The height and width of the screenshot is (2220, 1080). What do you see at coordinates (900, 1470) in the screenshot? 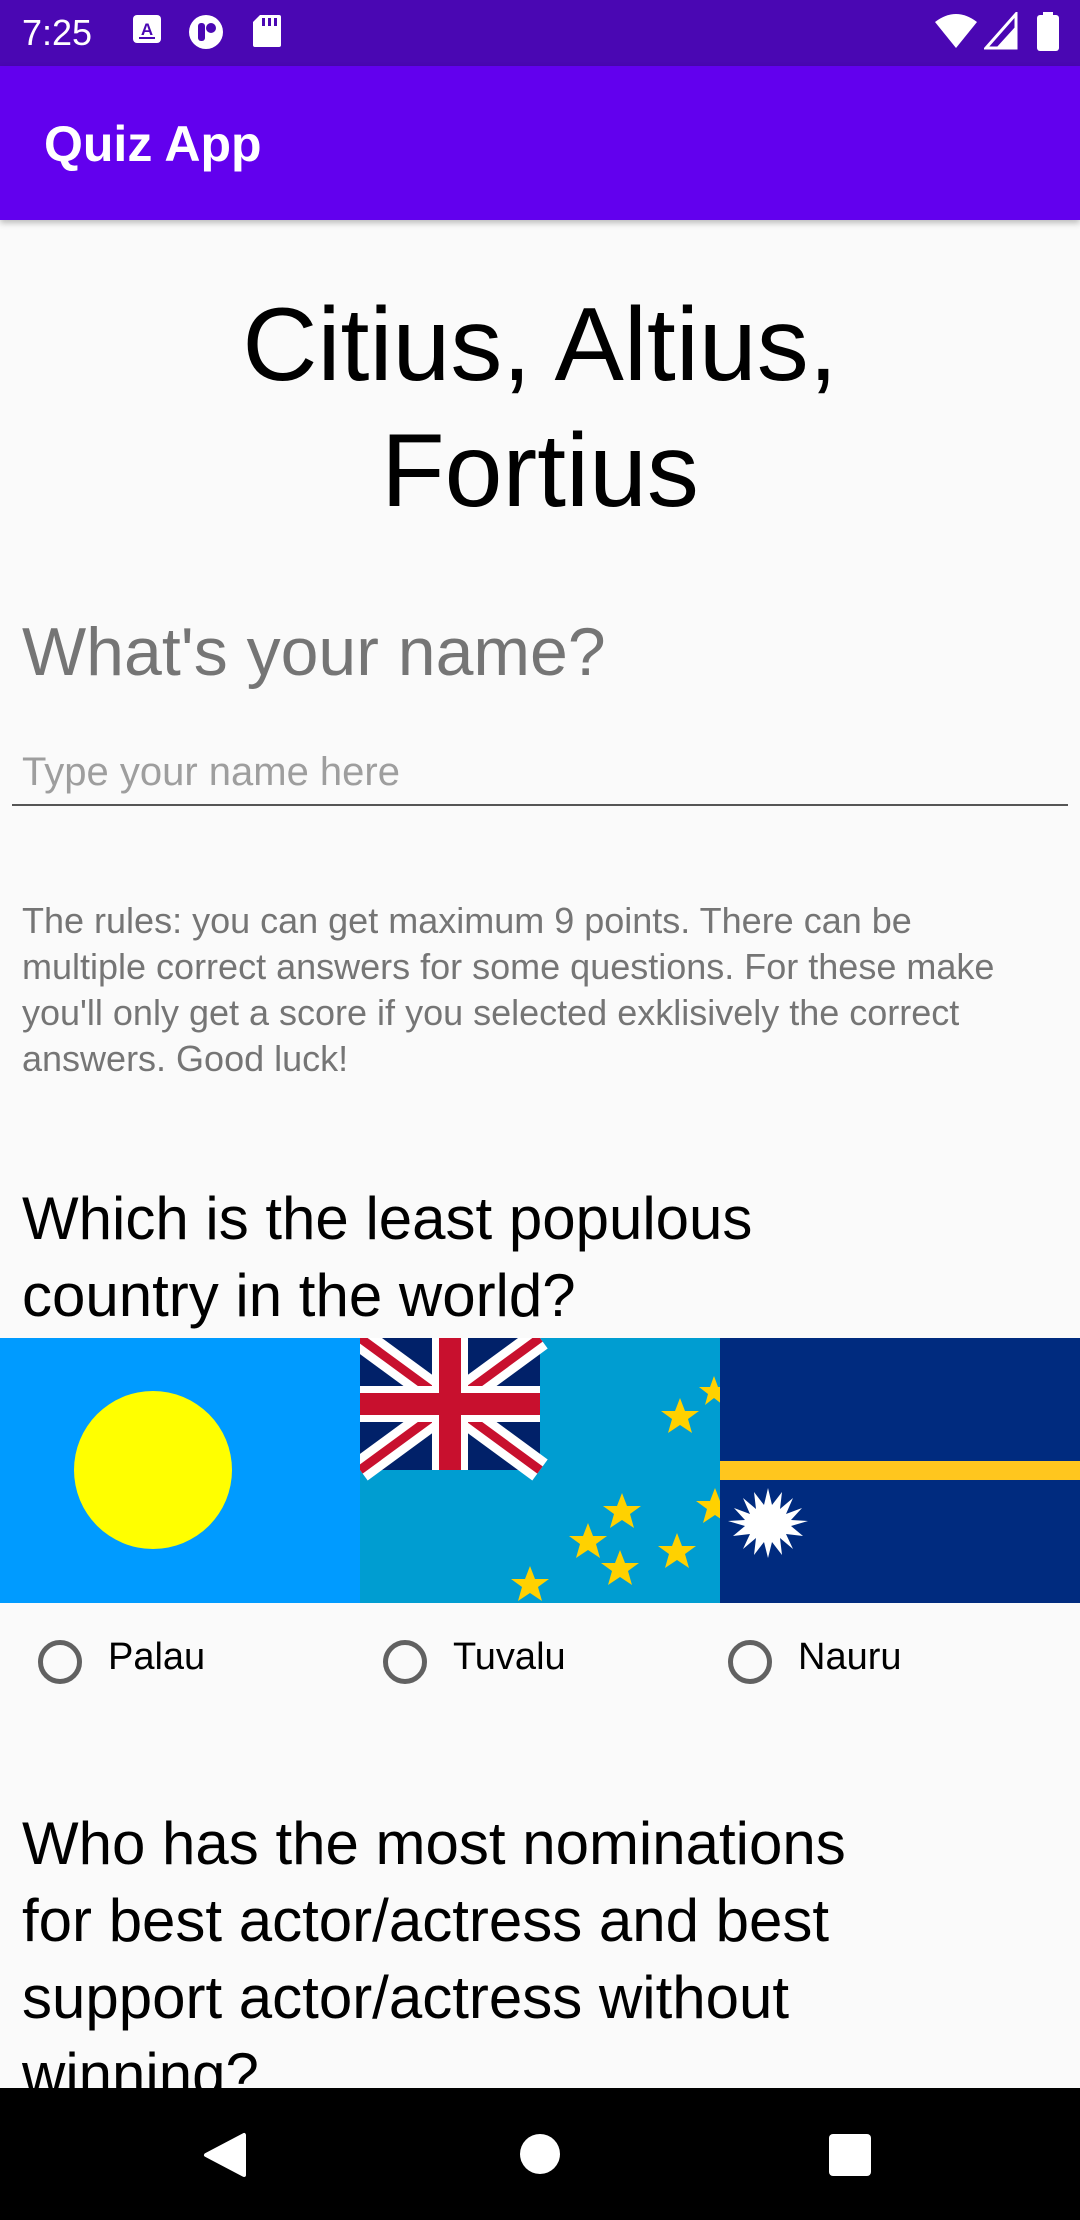
I see `nauru-flag` at bounding box center [900, 1470].